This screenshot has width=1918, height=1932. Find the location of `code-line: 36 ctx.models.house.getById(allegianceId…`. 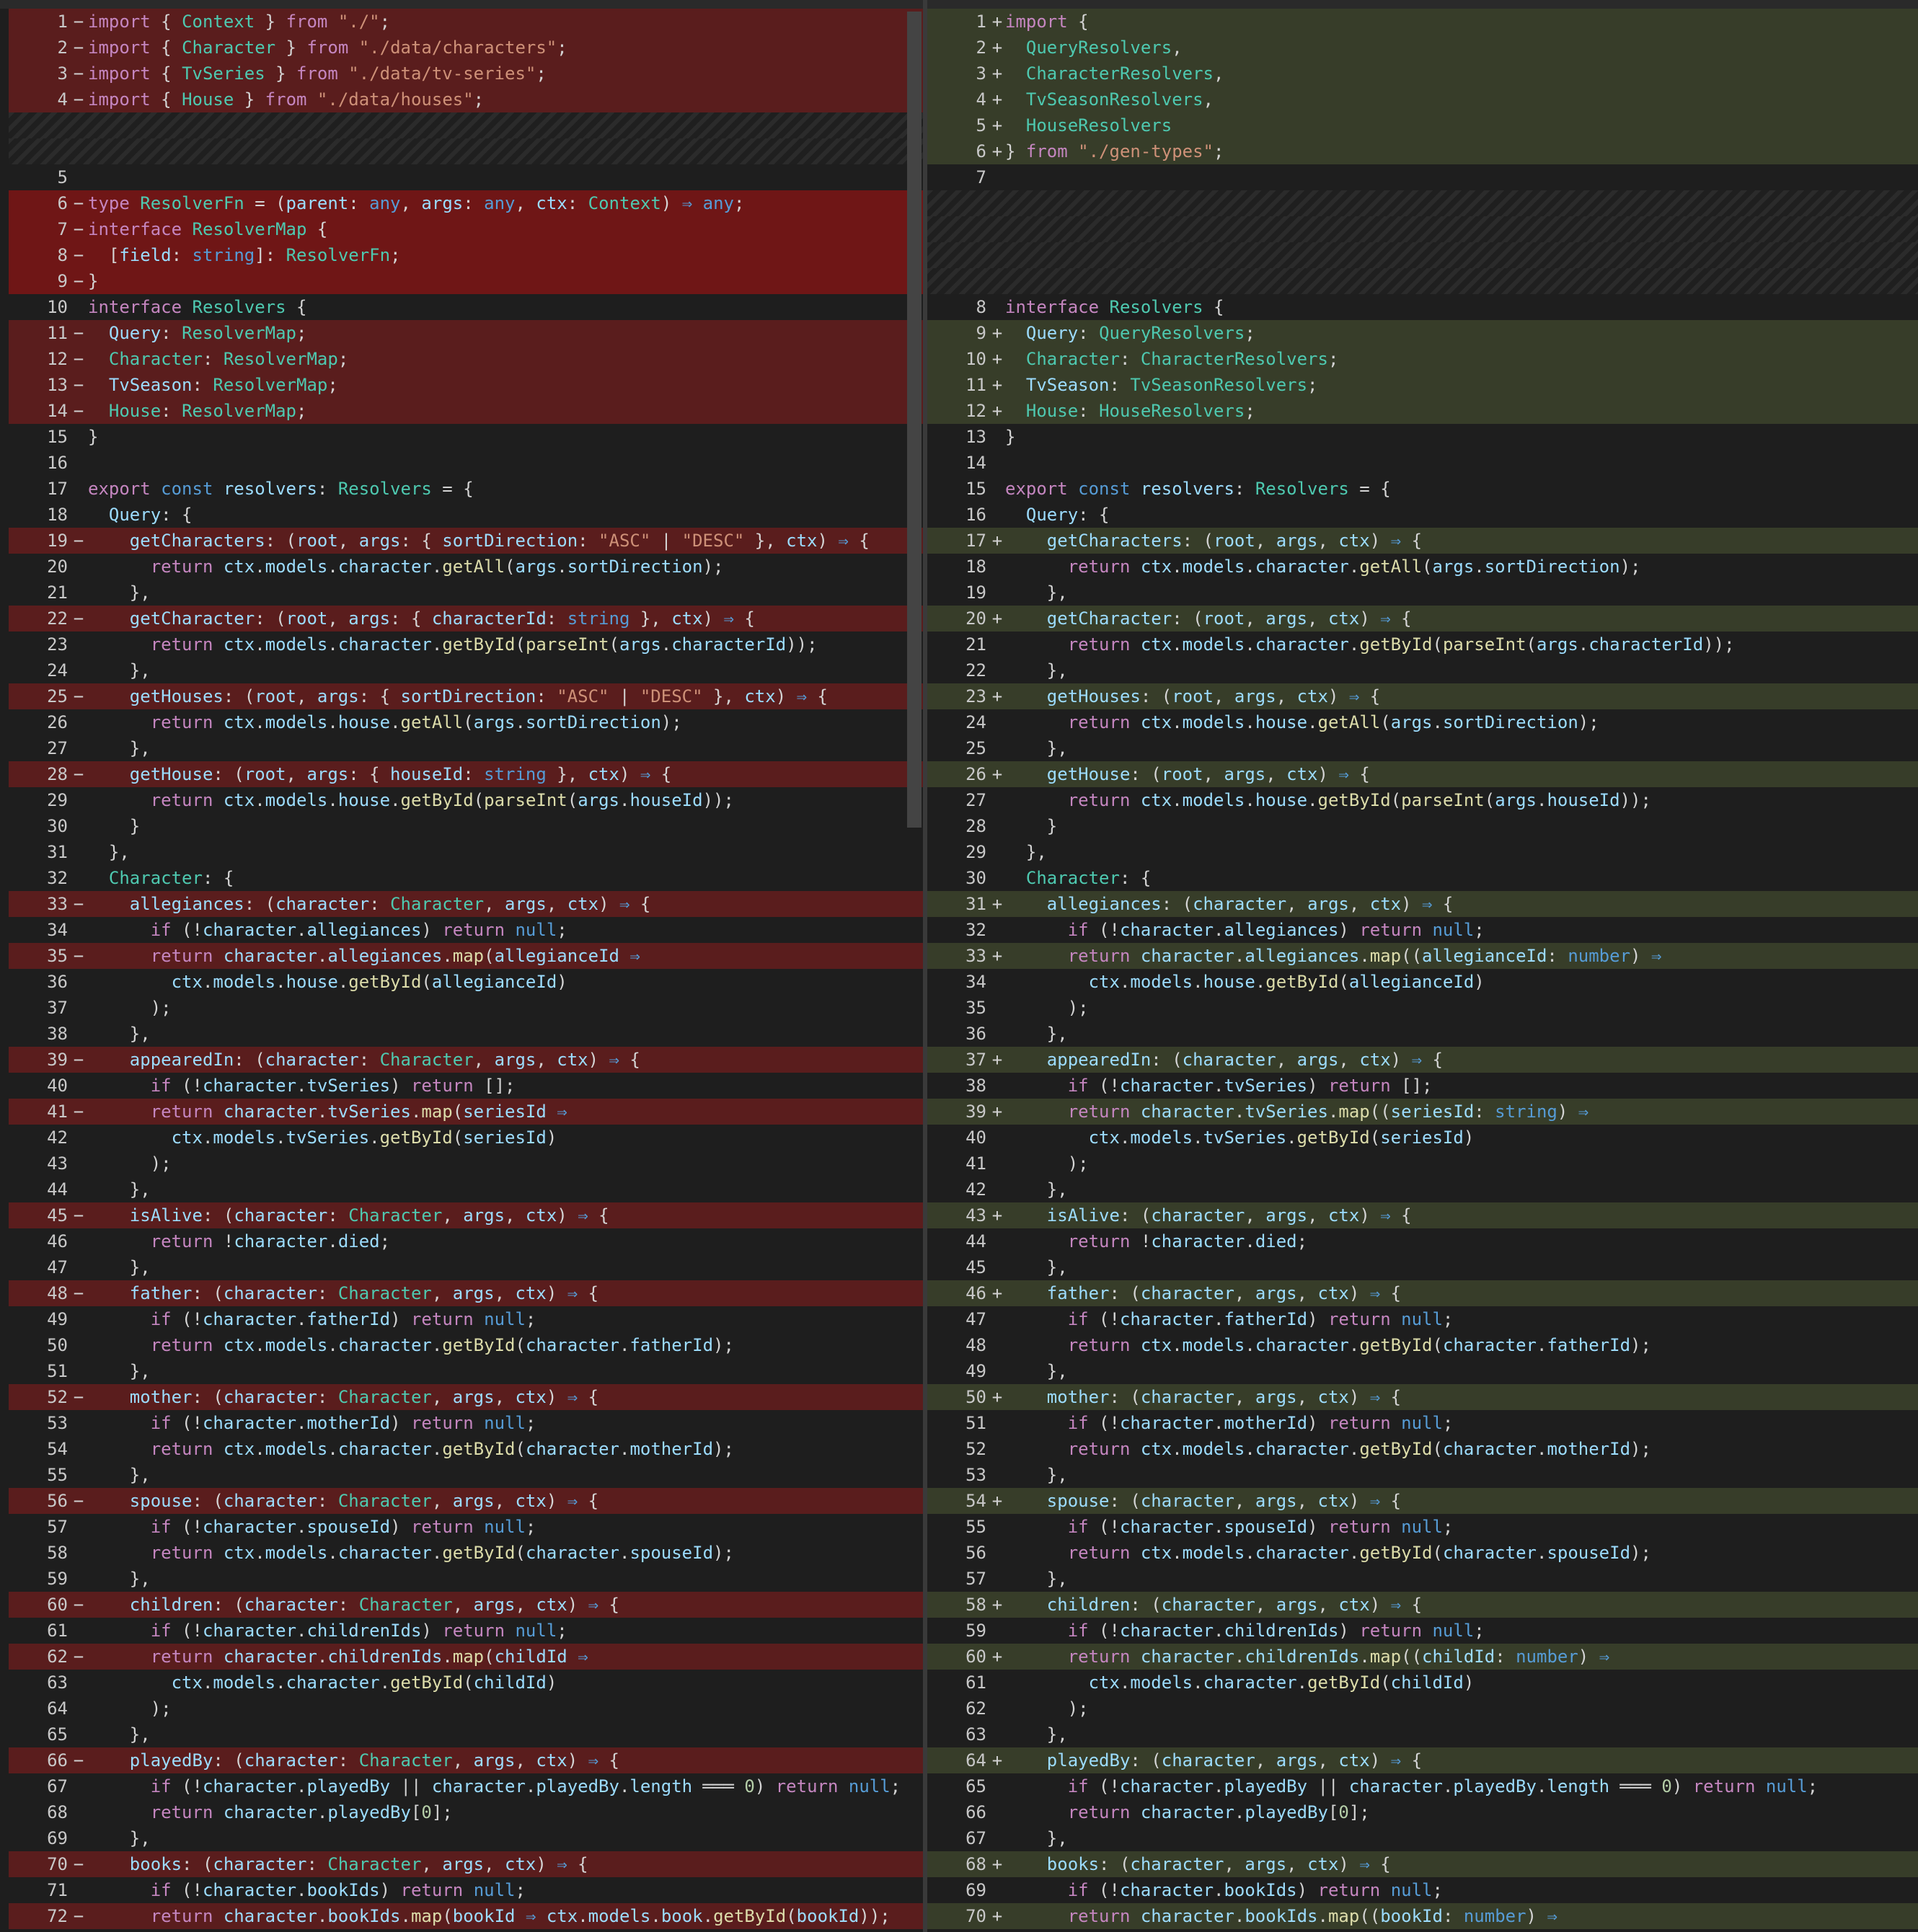

code-line: 36 ctx.models.house.getById(allegianceId… is located at coordinates (466, 982).